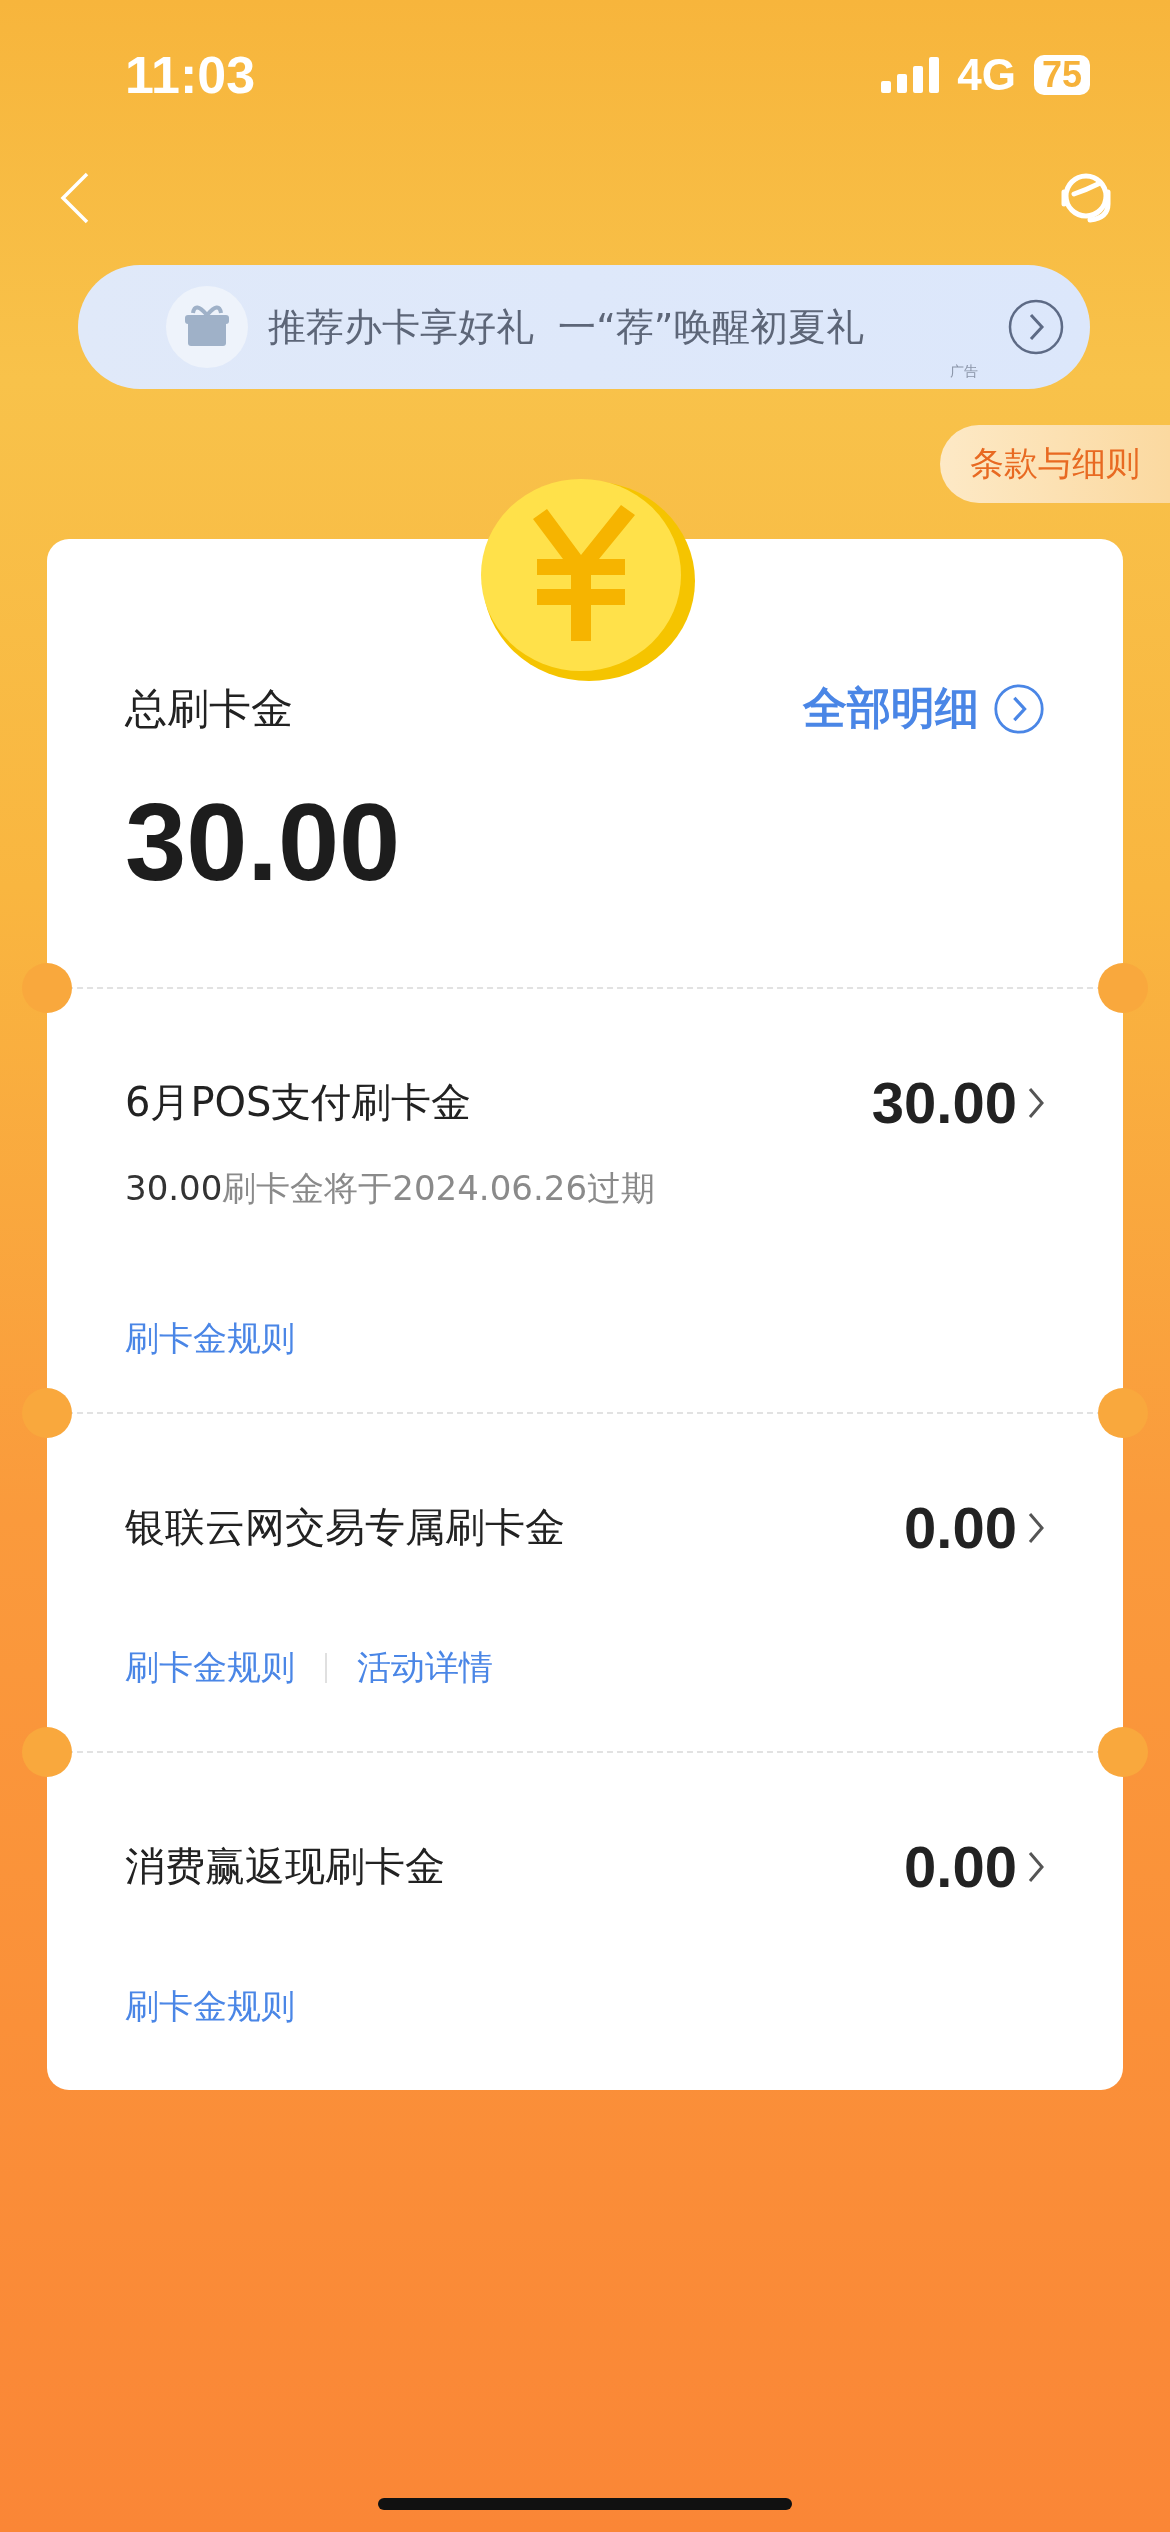  Describe the element at coordinates (345, 1527) in the screenshot. I see `item-title: 银联云网交易专属刷卡金` at that location.